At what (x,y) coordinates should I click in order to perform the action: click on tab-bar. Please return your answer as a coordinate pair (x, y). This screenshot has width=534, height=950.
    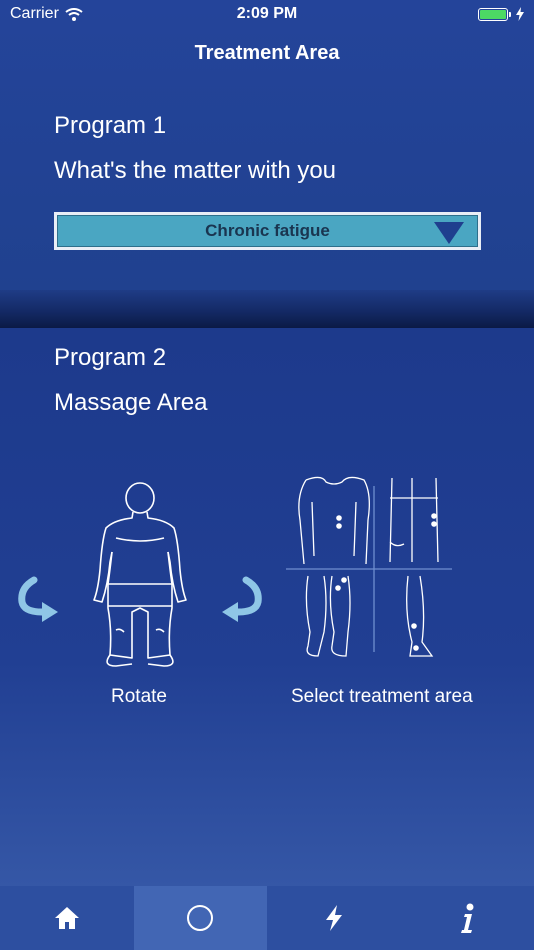
    Looking at the image, I should click on (267, 918).